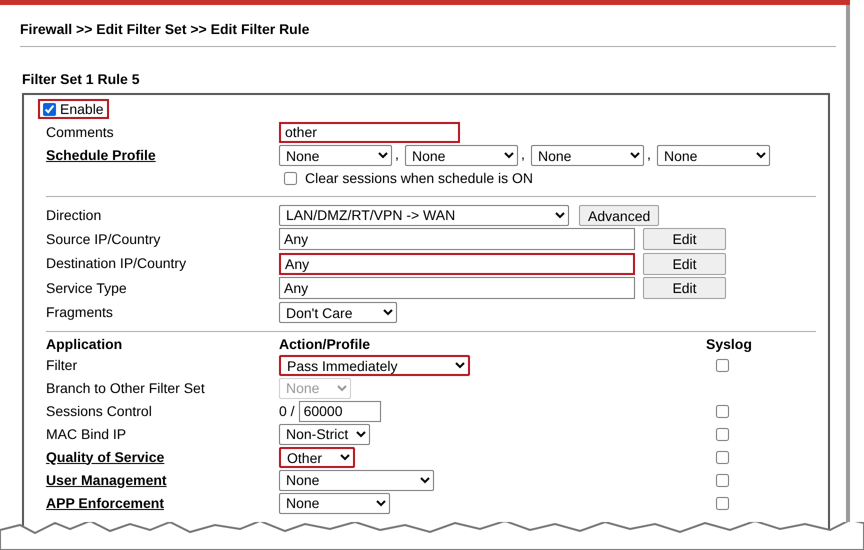 The width and height of the screenshot is (864, 550). What do you see at coordinates (80, 132) in the screenshot?
I see `field-label: Comments` at bounding box center [80, 132].